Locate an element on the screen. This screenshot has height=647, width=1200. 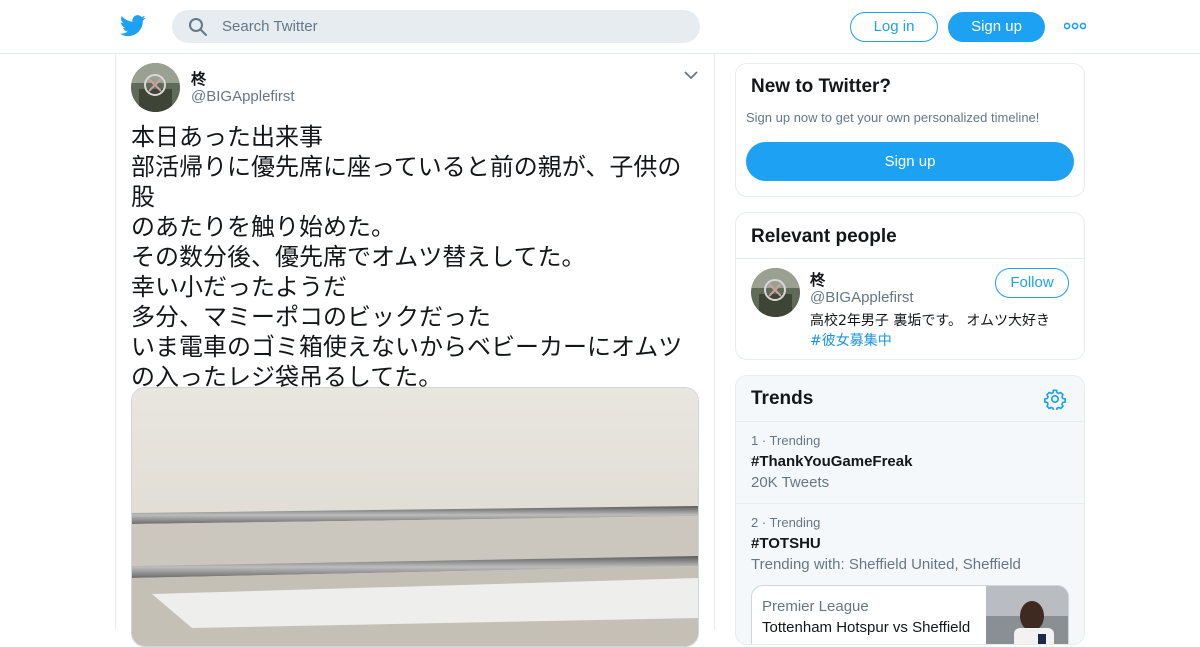
card-title: Trends is located at coordinates (782, 398).